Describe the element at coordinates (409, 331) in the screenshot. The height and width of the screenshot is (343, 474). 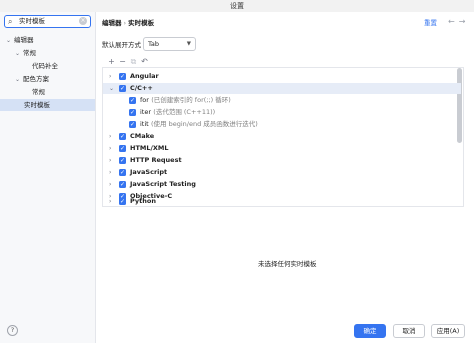
I see `cancel-button: 取消` at that location.